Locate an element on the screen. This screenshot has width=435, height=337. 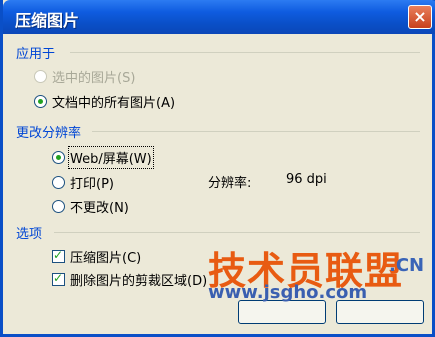
radio-all-pictures-label: 文档中的所有图片(A) is located at coordinates (114, 103).